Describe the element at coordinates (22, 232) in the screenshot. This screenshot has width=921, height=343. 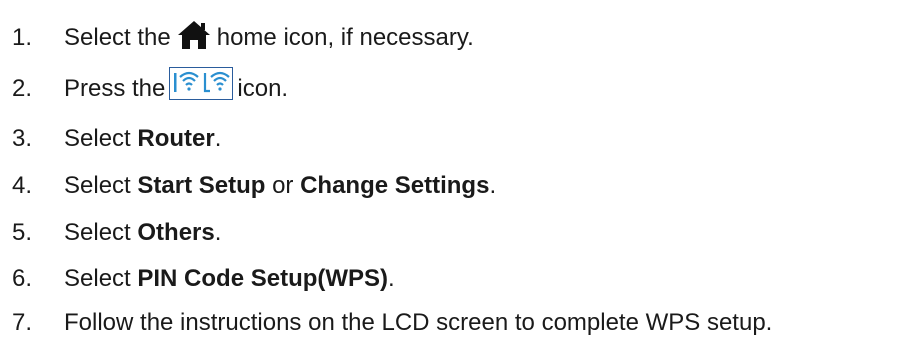
I see `step-number: 5.` at that location.